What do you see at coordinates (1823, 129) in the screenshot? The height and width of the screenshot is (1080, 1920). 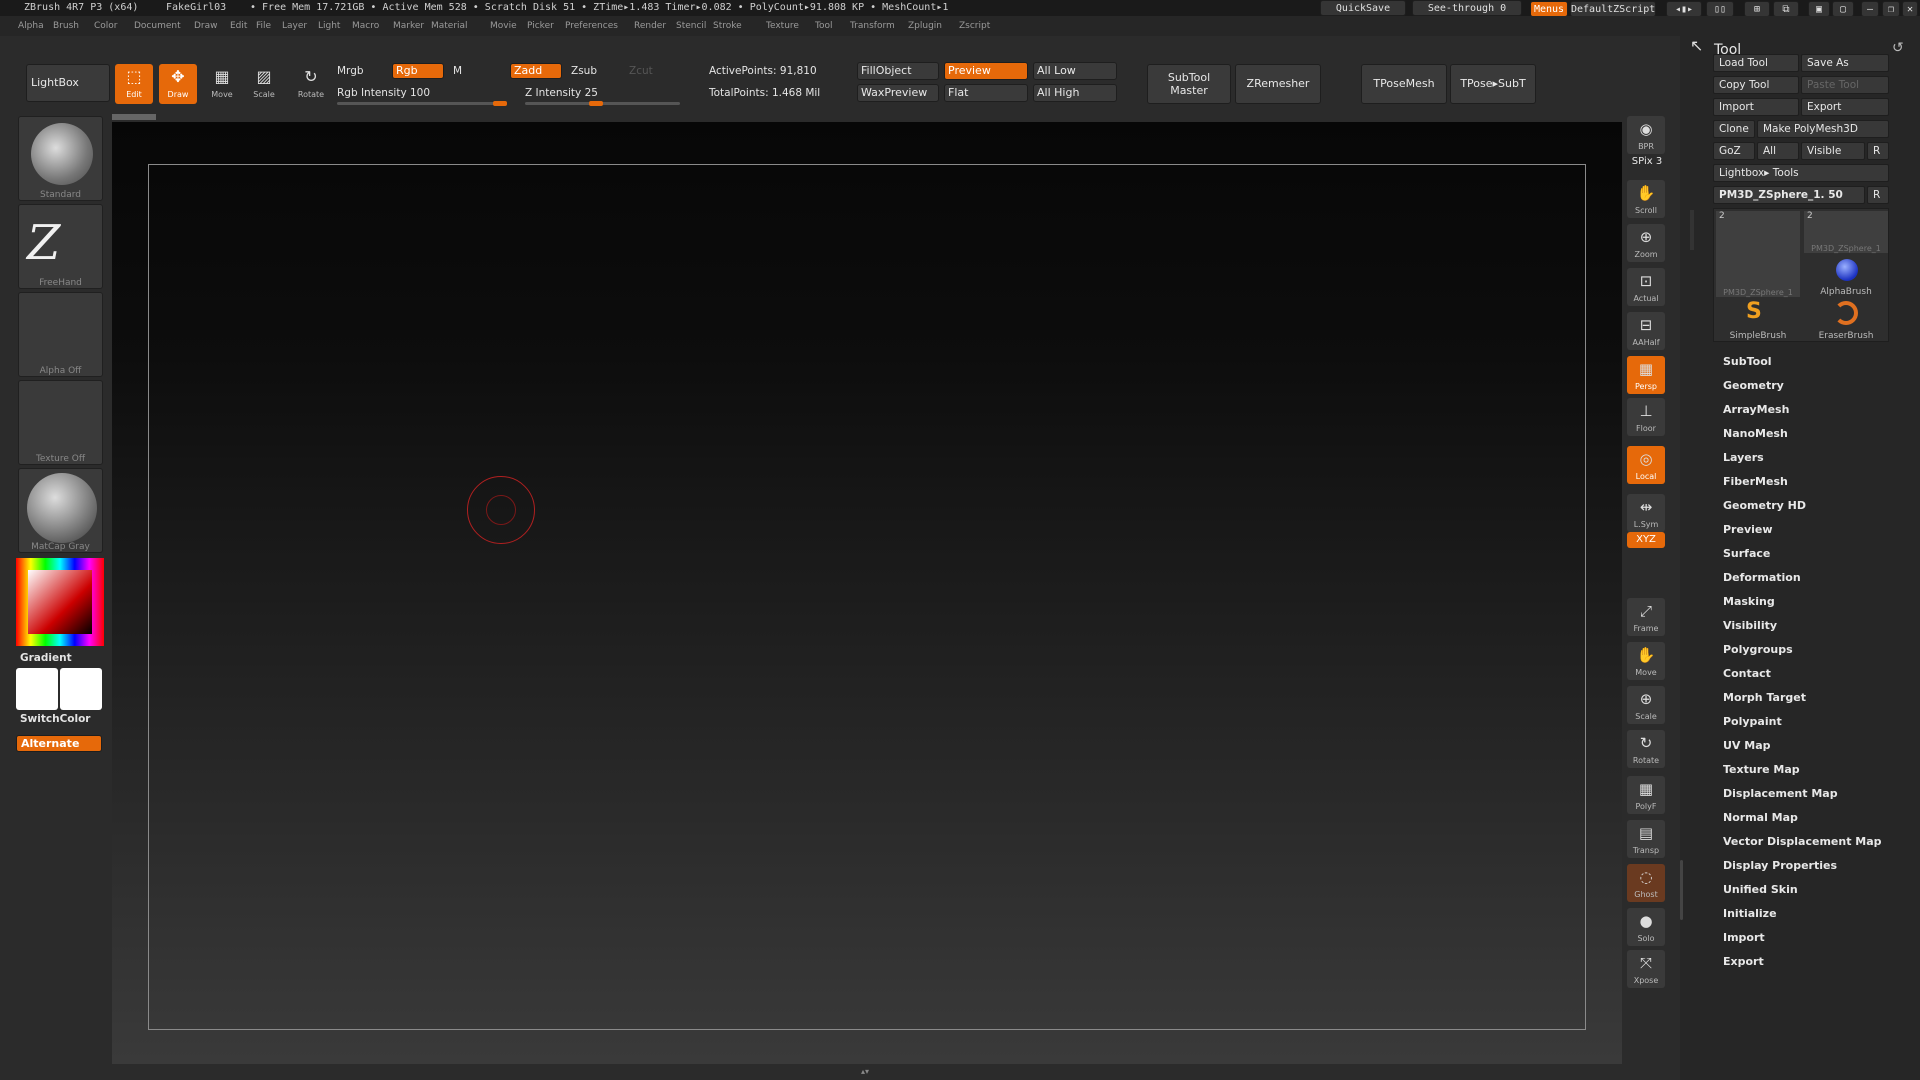 I see `make-polymesh-button: Make PolyMesh3D` at bounding box center [1823, 129].